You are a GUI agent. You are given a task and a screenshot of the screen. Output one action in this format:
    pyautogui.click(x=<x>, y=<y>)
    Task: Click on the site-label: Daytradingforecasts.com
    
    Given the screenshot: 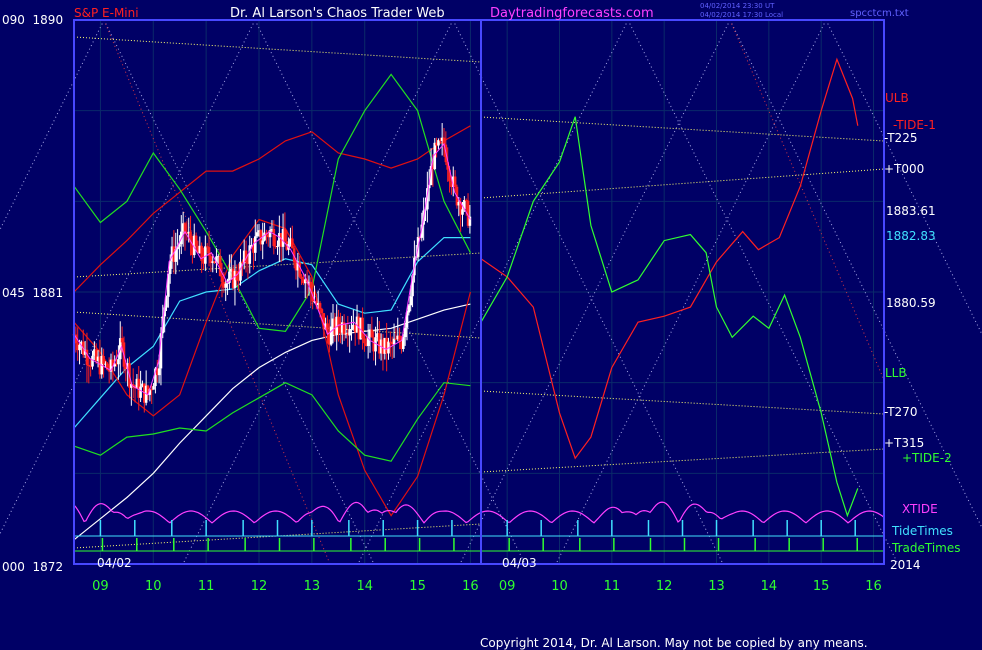 What is the action you would take?
    pyautogui.click(x=572, y=13)
    